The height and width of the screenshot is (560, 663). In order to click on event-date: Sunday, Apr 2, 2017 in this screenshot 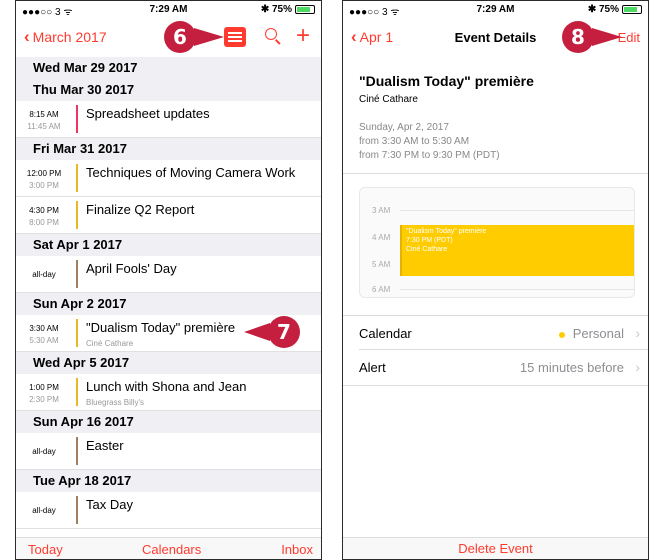, I will do `click(404, 127)`.